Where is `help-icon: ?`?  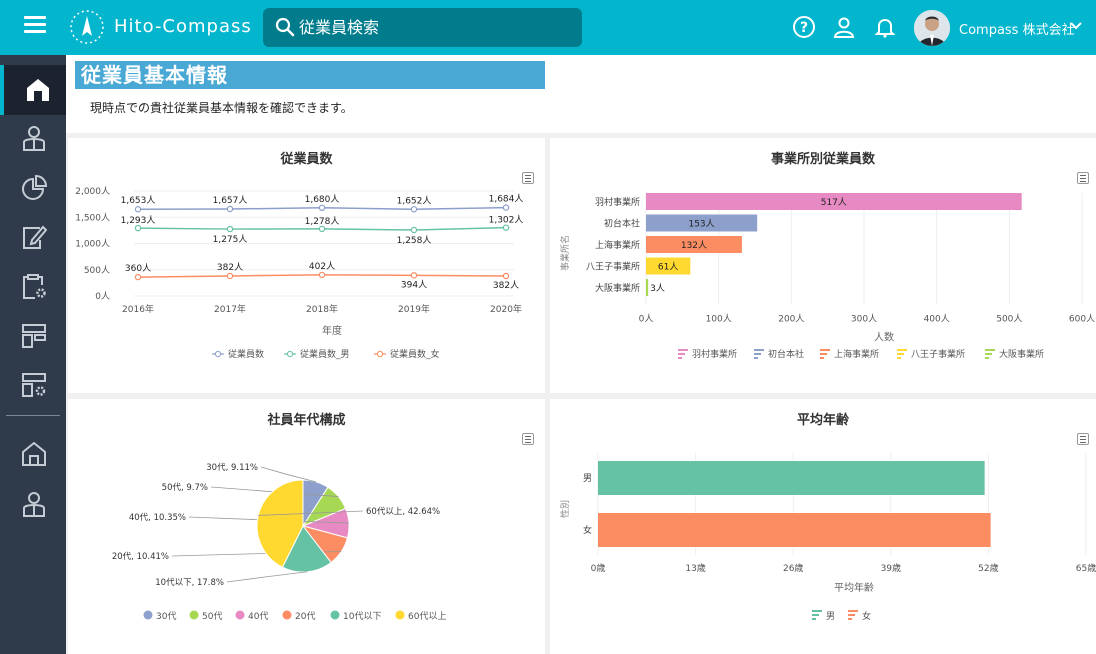 help-icon: ? is located at coordinates (804, 27).